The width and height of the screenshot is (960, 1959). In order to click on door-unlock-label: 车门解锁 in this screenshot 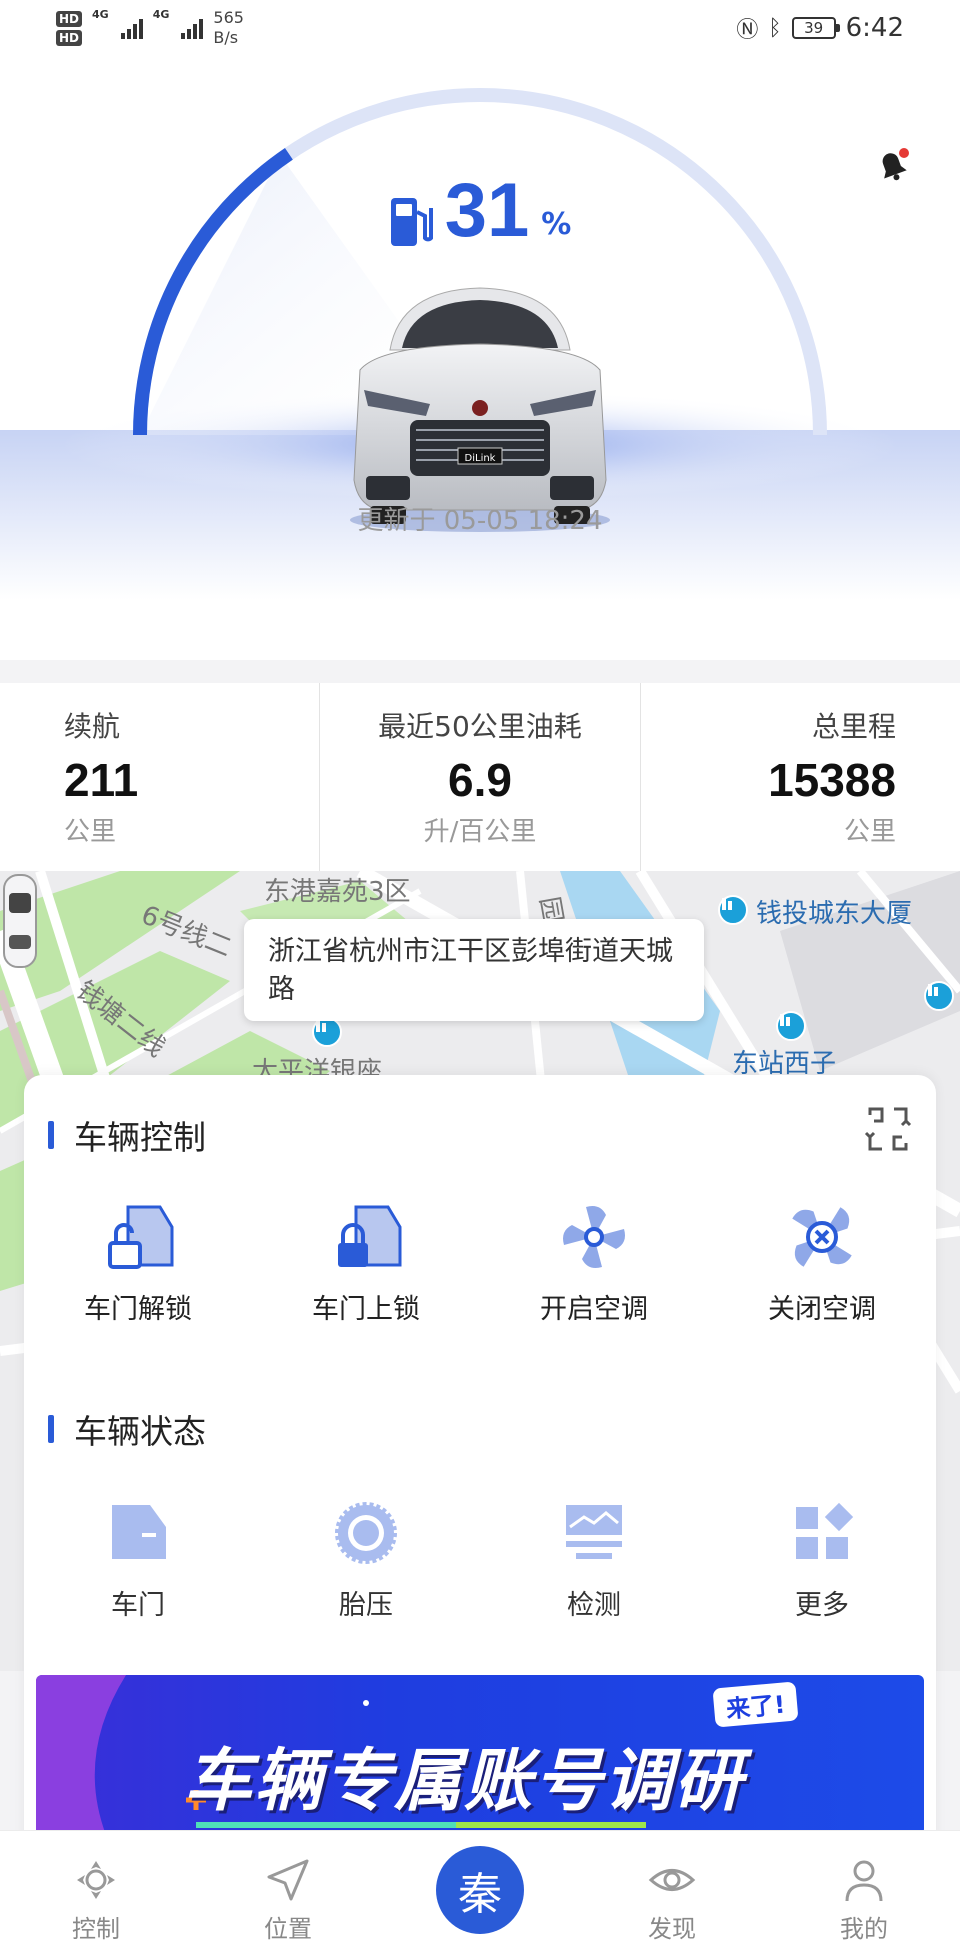, I will do `click(138, 1309)`.